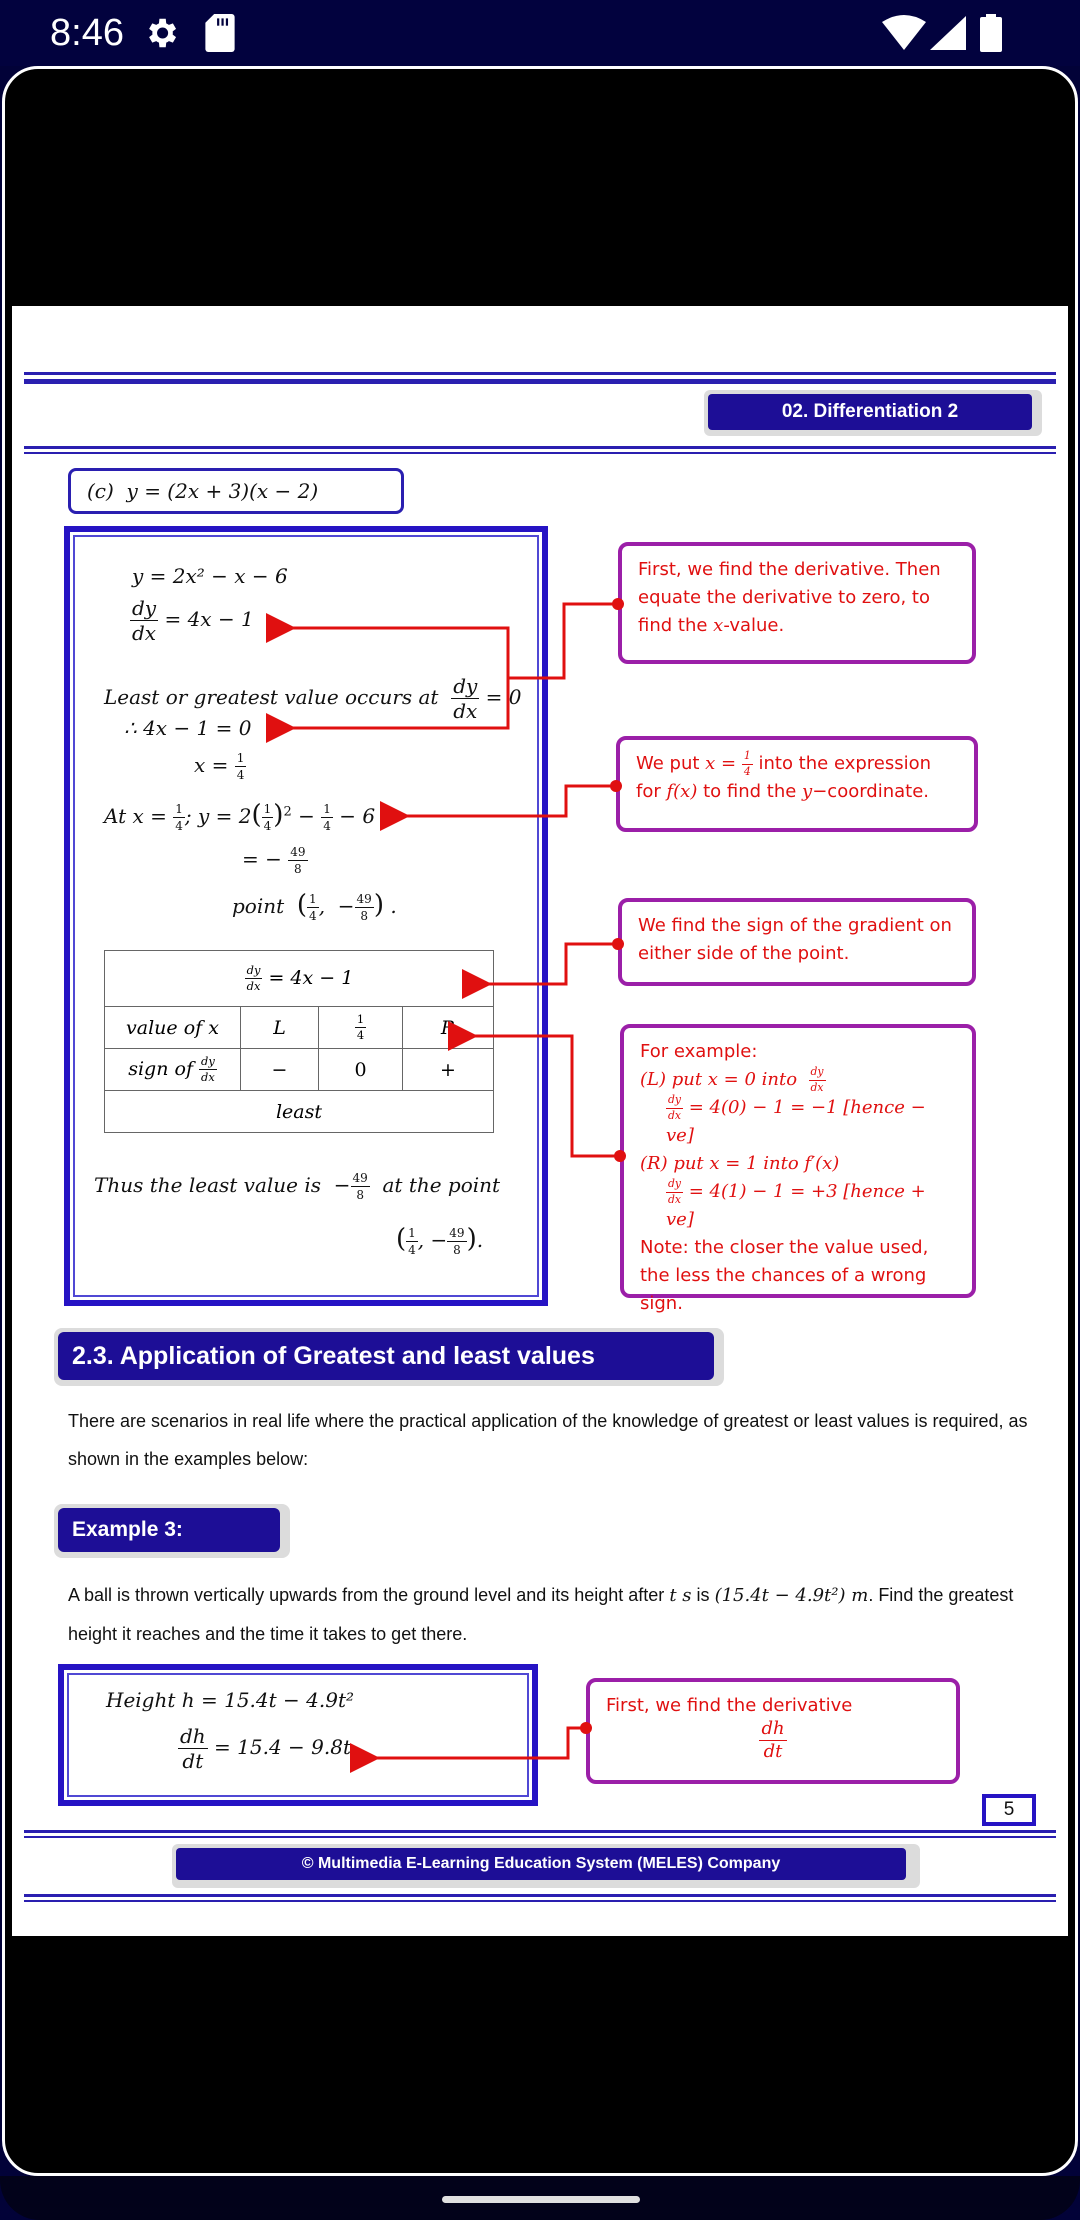 The height and width of the screenshot is (2220, 1080). I want to click on chapter-tab: 02. Differentiation 2, so click(873, 413).